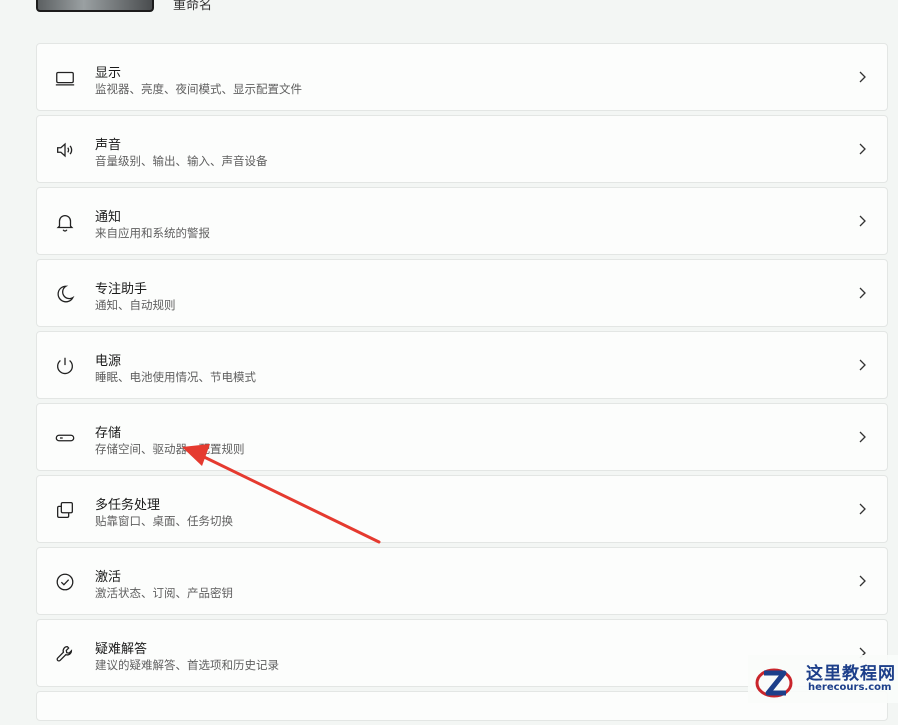 The image size is (898, 725). What do you see at coordinates (95, 6) in the screenshot?
I see `device-thumbnail` at bounding box center [95, 6].